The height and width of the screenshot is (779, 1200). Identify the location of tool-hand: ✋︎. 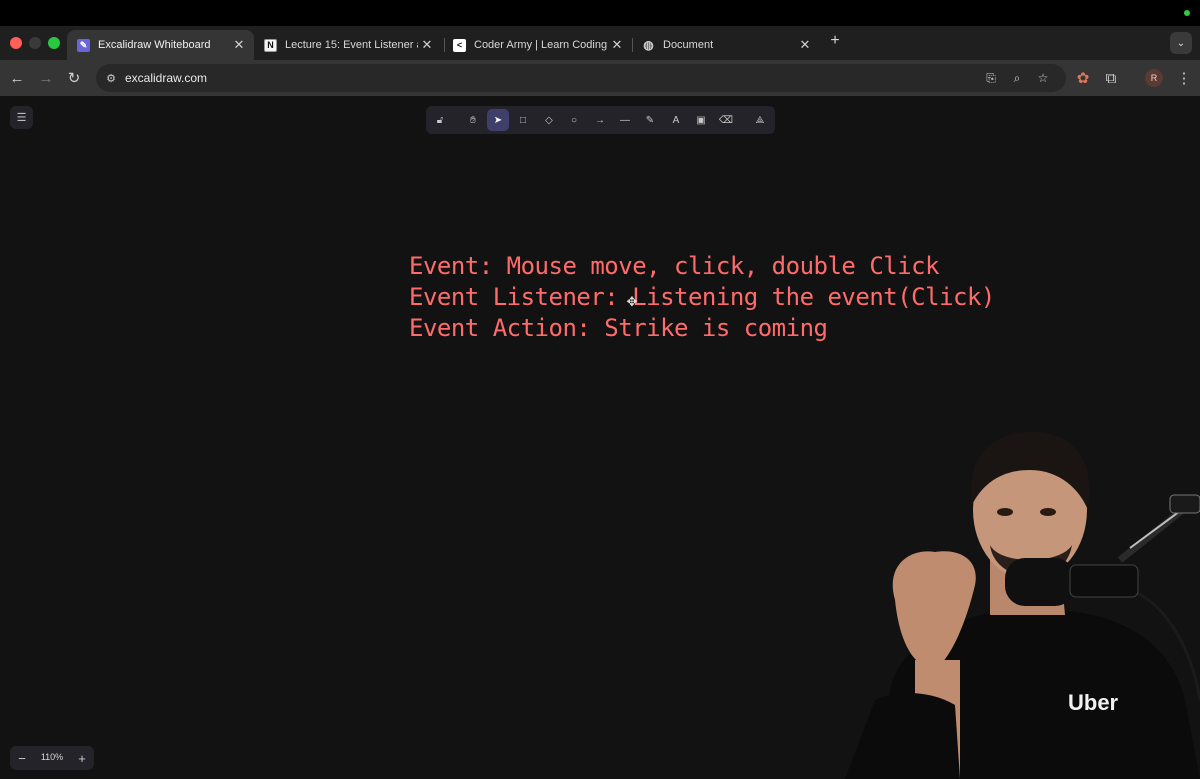
(473, 120).